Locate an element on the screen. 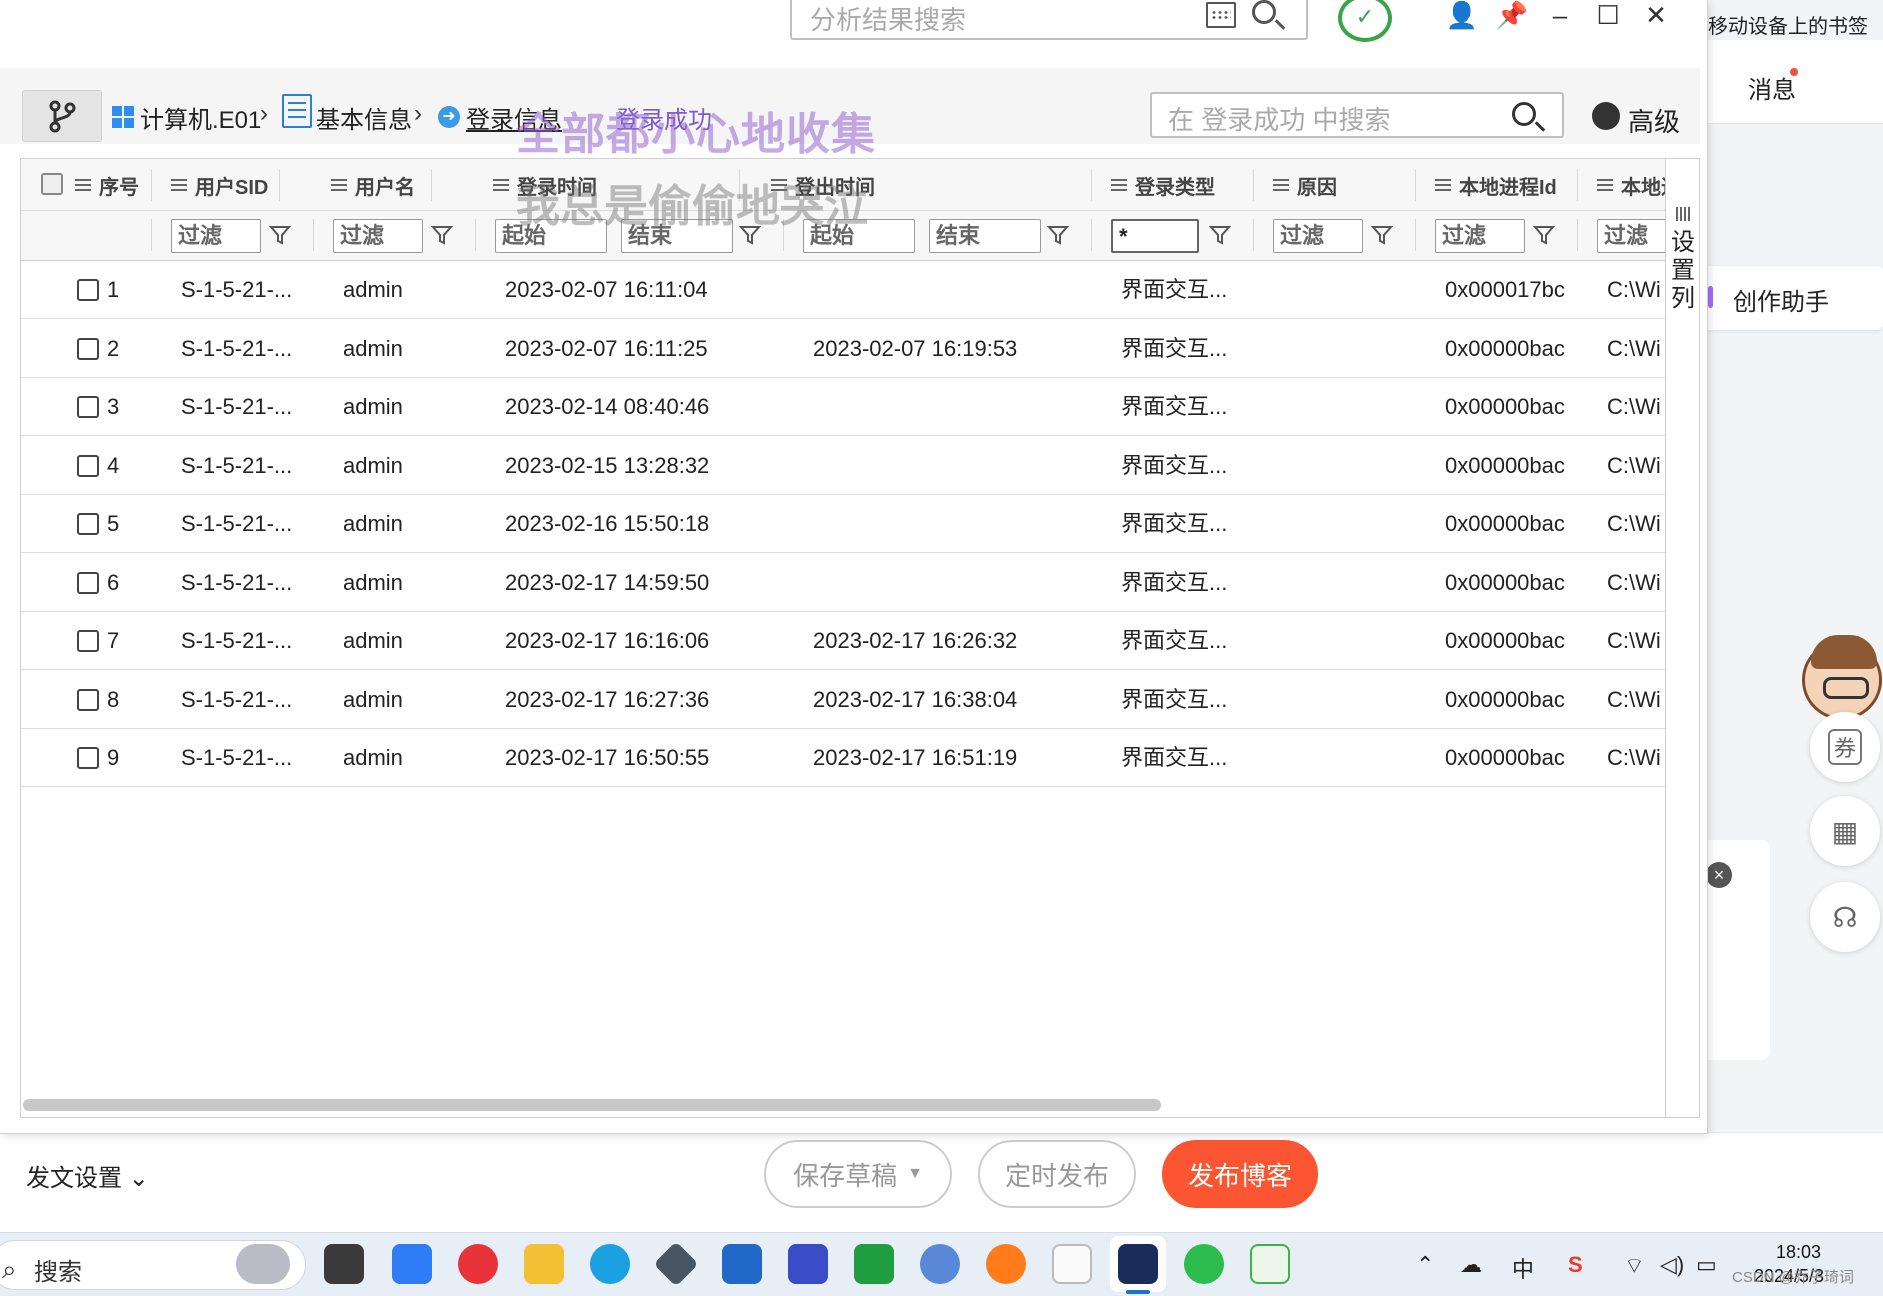  filter-input-username: 过滤 is located at coordinates (378, 236).